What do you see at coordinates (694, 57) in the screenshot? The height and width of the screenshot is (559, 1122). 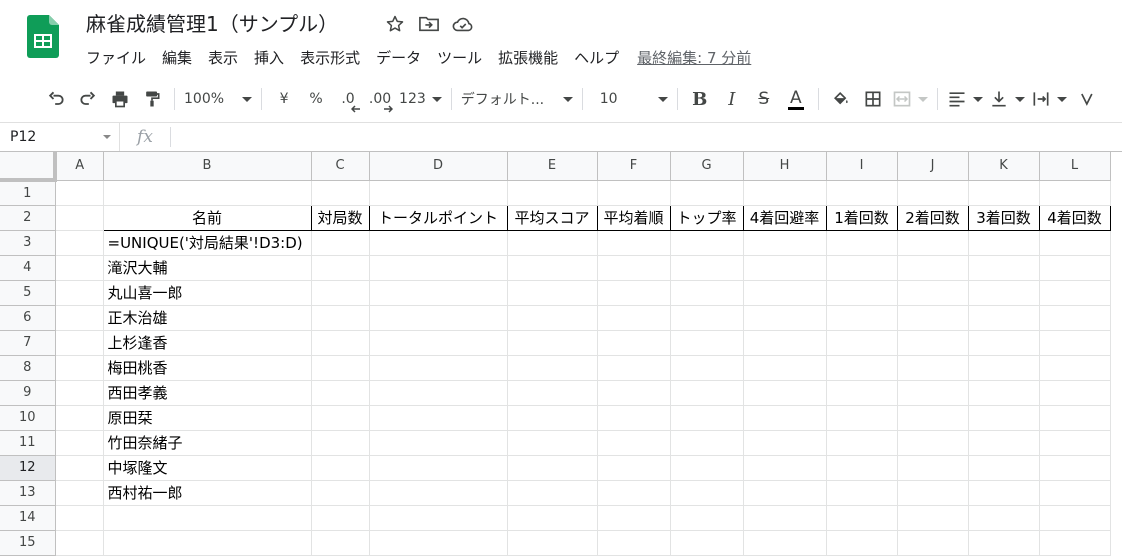 I see `last-edit-link: 最終編集: 7 分前` at bounding box center [694, 57].